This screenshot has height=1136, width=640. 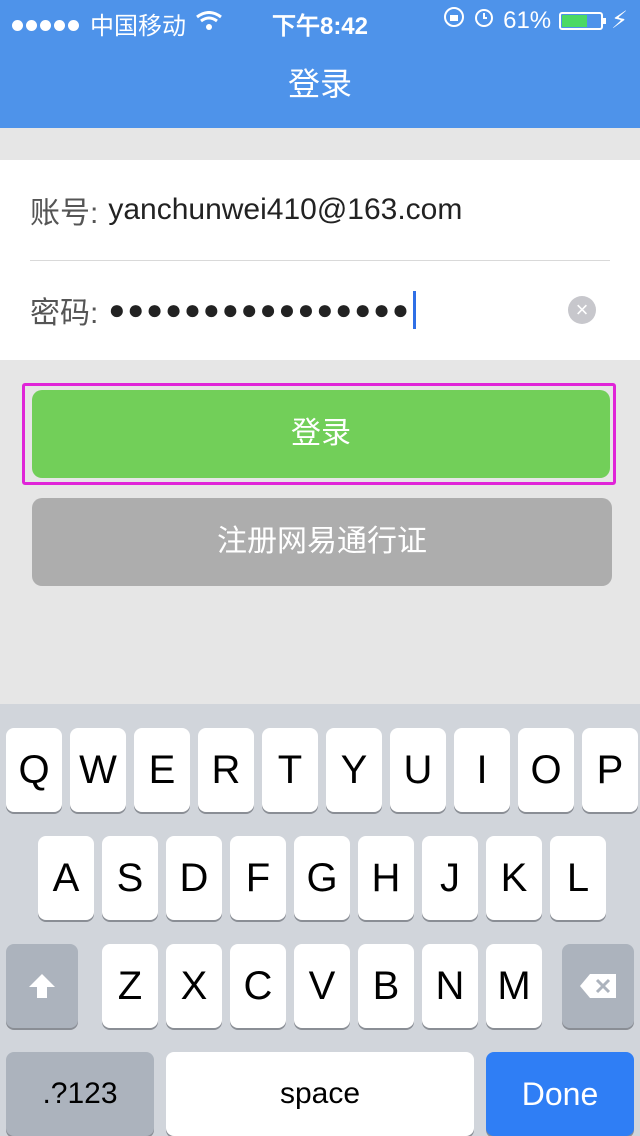 What do you see at coordinates (386, 986) in the screenshot?
I see `key-b: B` at bounding box center [386, 986].